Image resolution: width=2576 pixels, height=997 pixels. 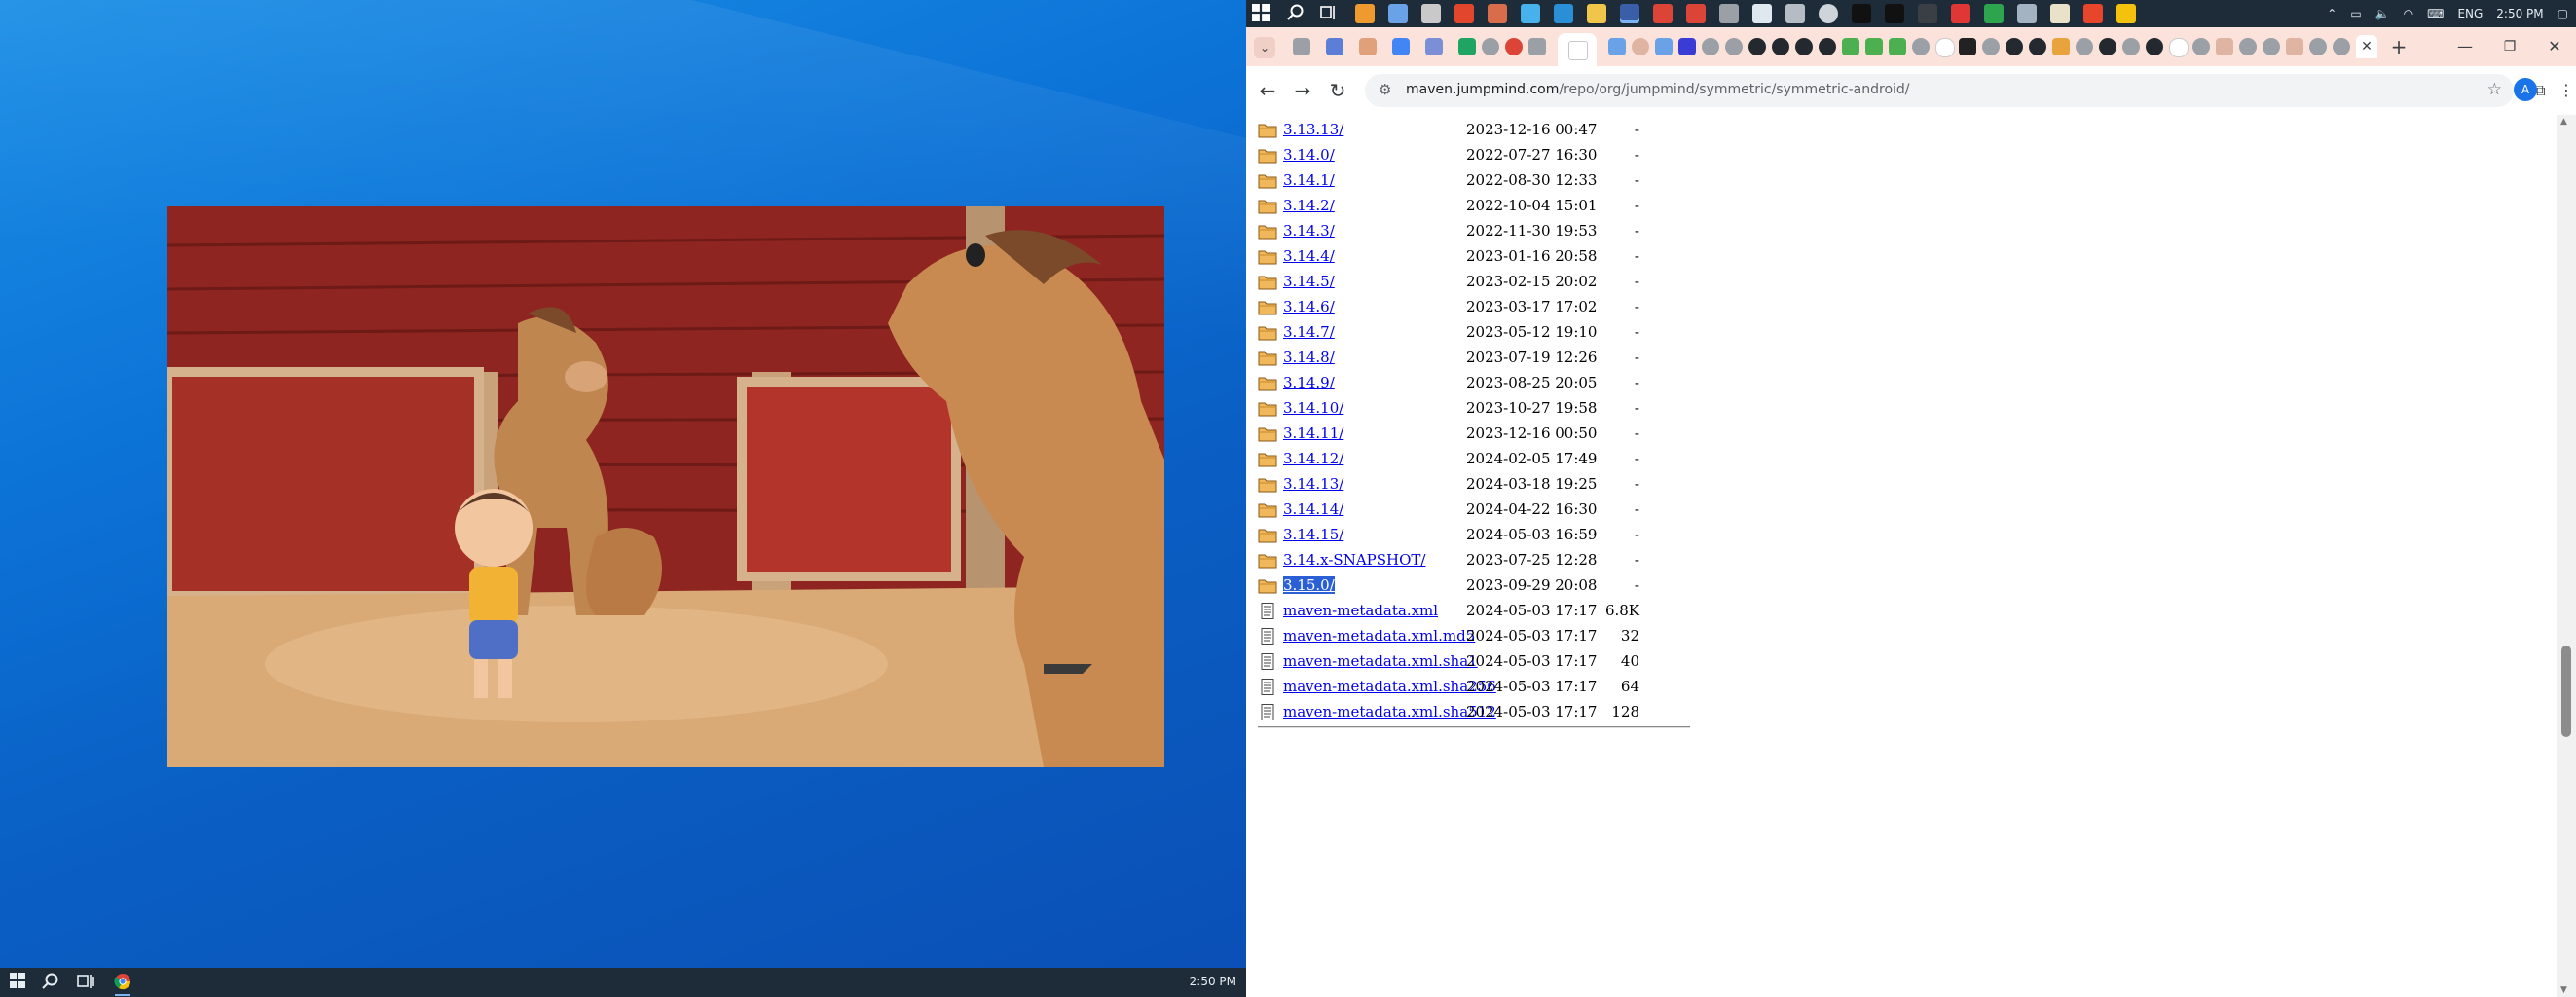 What do you see at coordinates (2563, 13) in the screenshot?
I see `notification-icon: ▢` at bounding box center [2563, 13].